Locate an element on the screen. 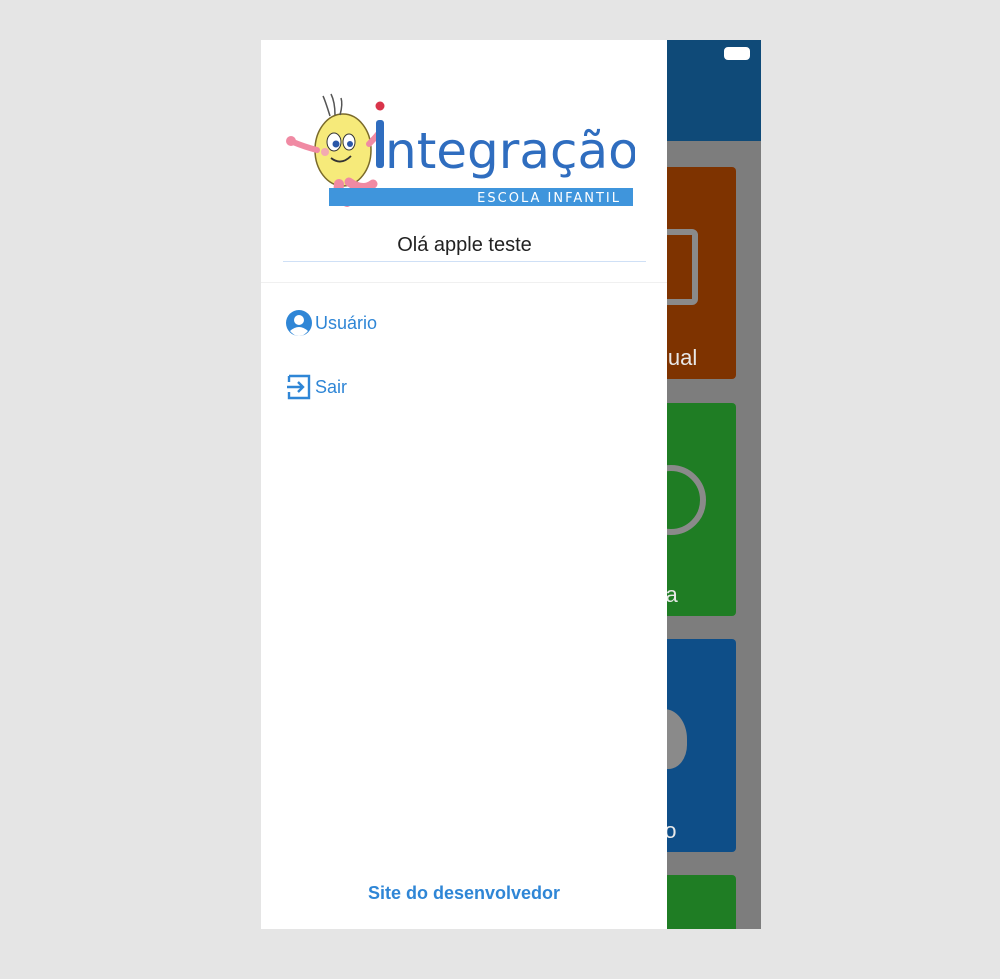  school-logo: ntegração ESCOLA INFANTIL is located at coordinates (460, 150).